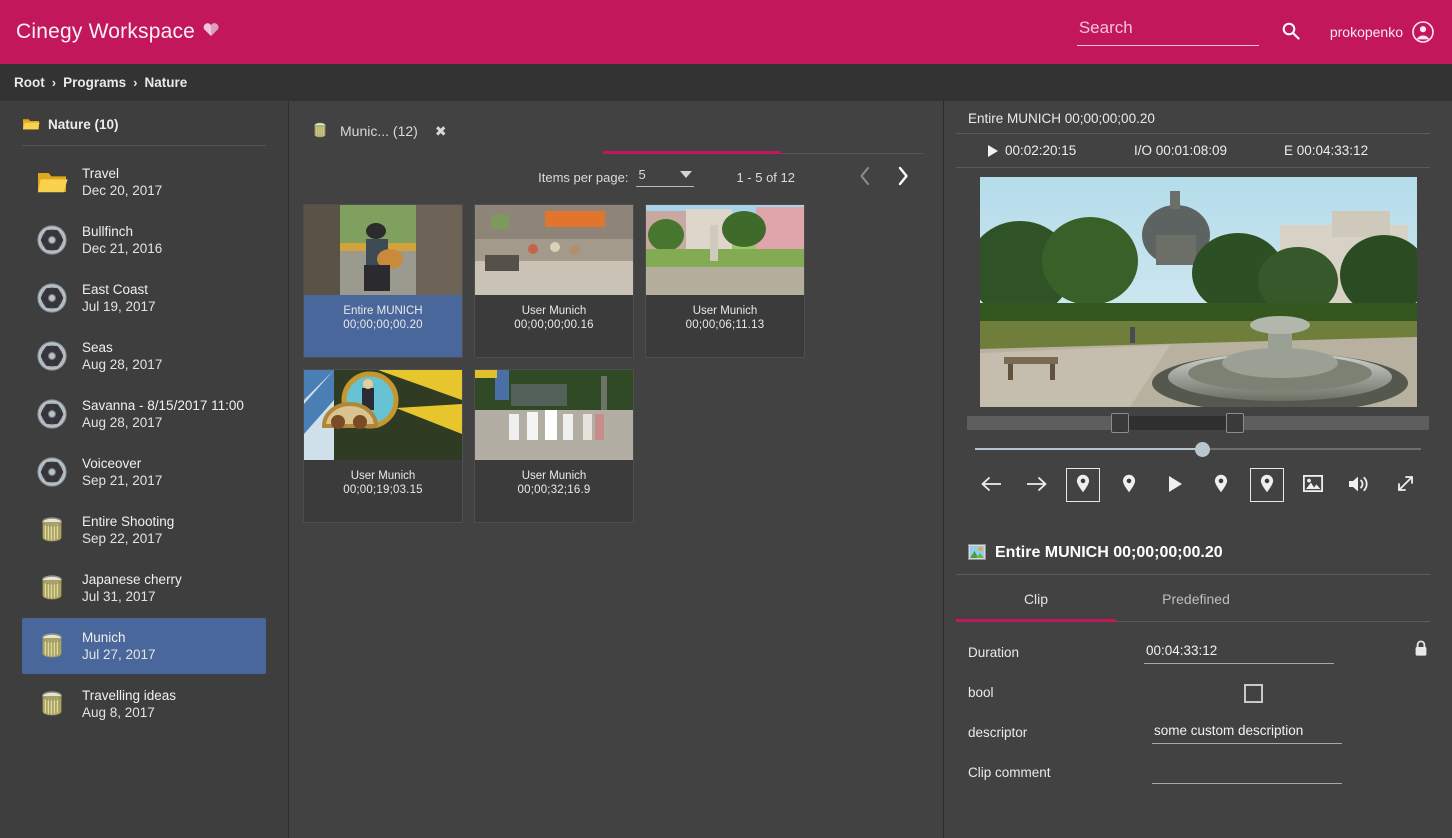  Describe the element at coordinates (144, 182) in the screenshot. I see `sidebar-item-travel: Travel Dec 20, 2017` at that location.